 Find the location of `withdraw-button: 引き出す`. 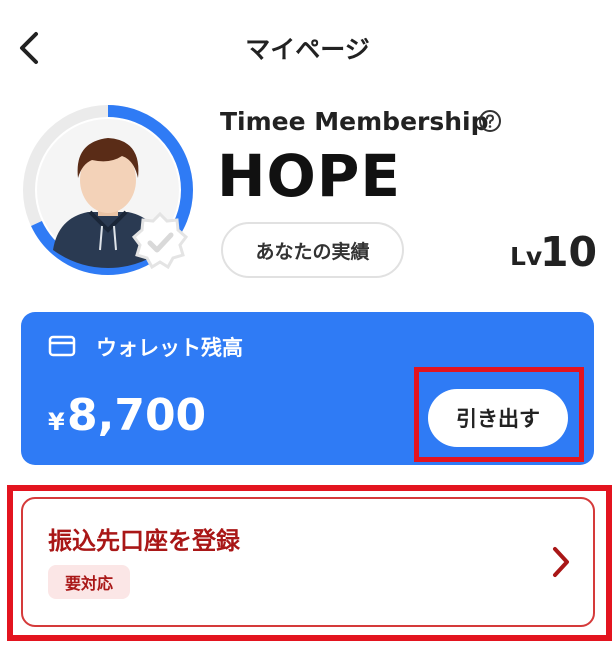

withdraw-button: 引き出す is located at coordinates (498, 418).